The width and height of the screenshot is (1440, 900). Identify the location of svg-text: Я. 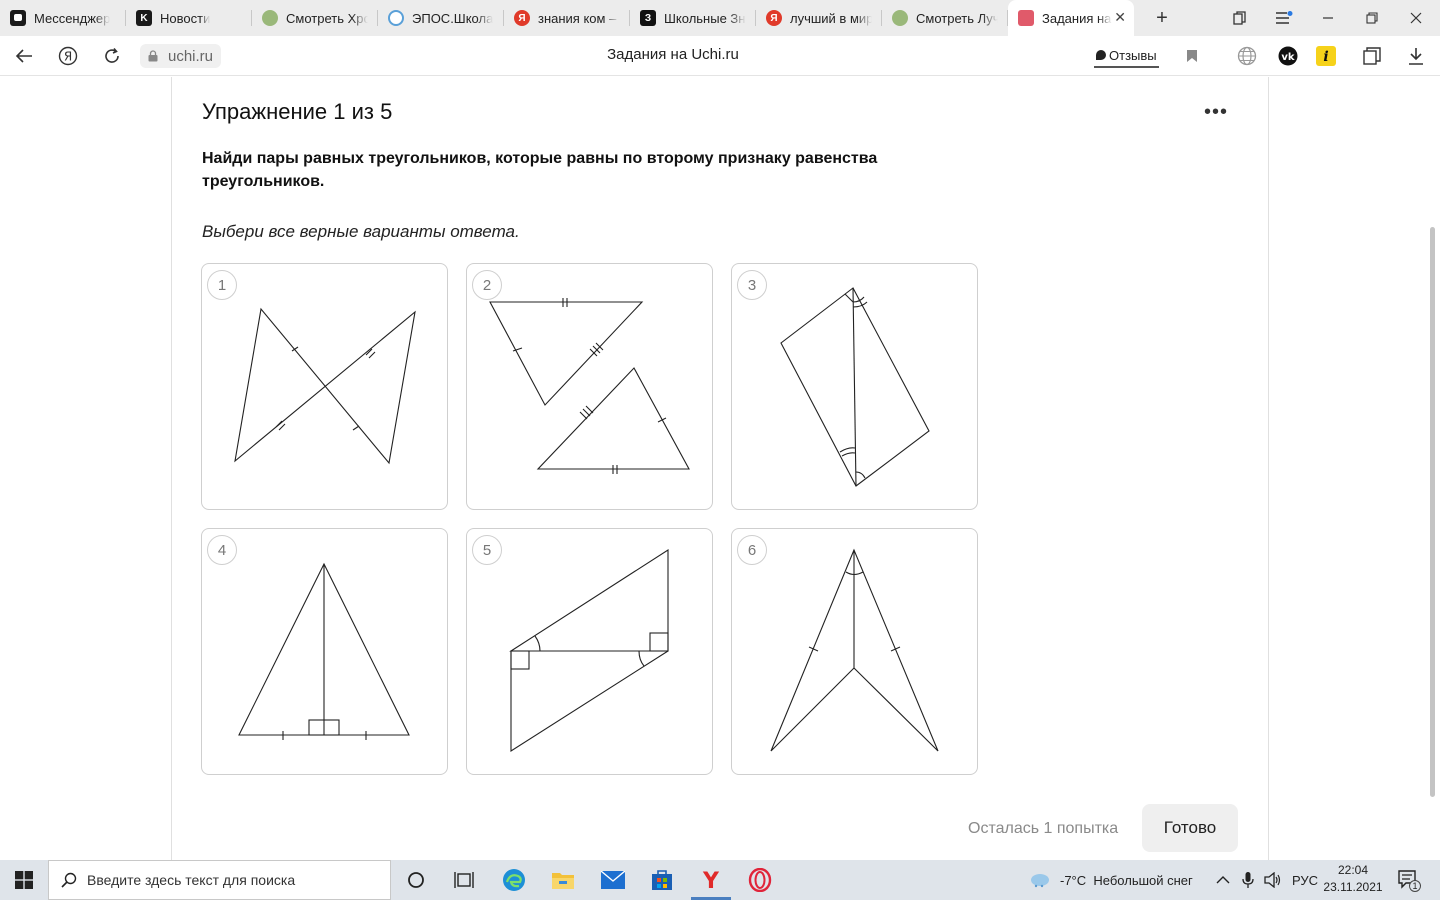
(68, 57).